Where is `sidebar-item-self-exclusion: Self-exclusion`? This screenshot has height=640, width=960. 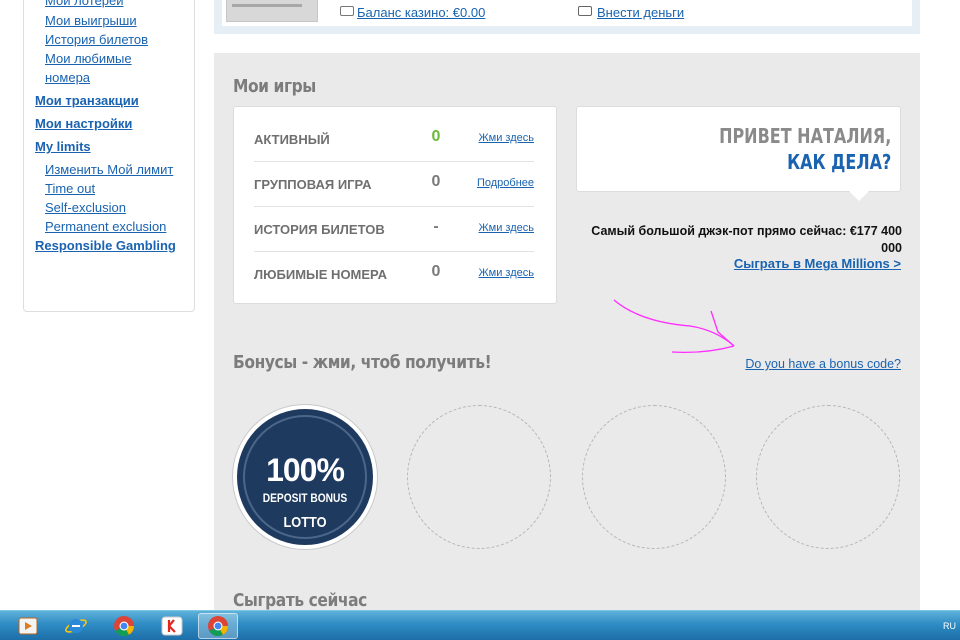 sidebar-item-self-exclusion: Self-exclusion is located at coordinates (85, 207).